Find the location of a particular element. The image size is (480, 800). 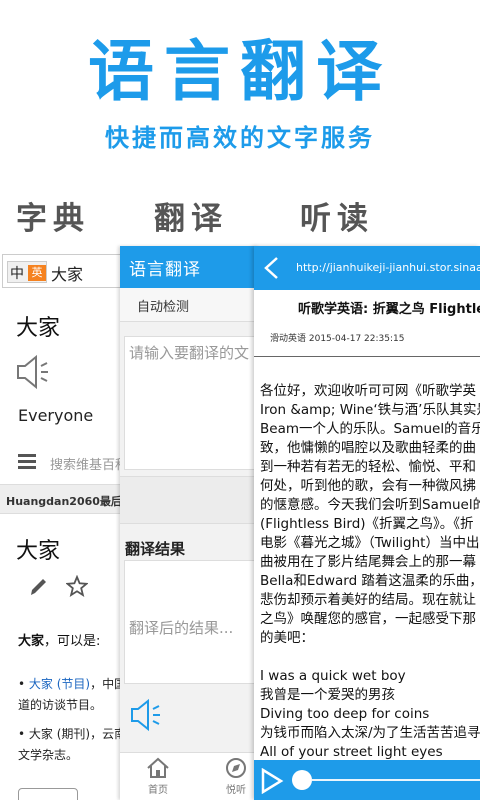

feature-label-translate: 翻译 is located at coordinates (191, 219).